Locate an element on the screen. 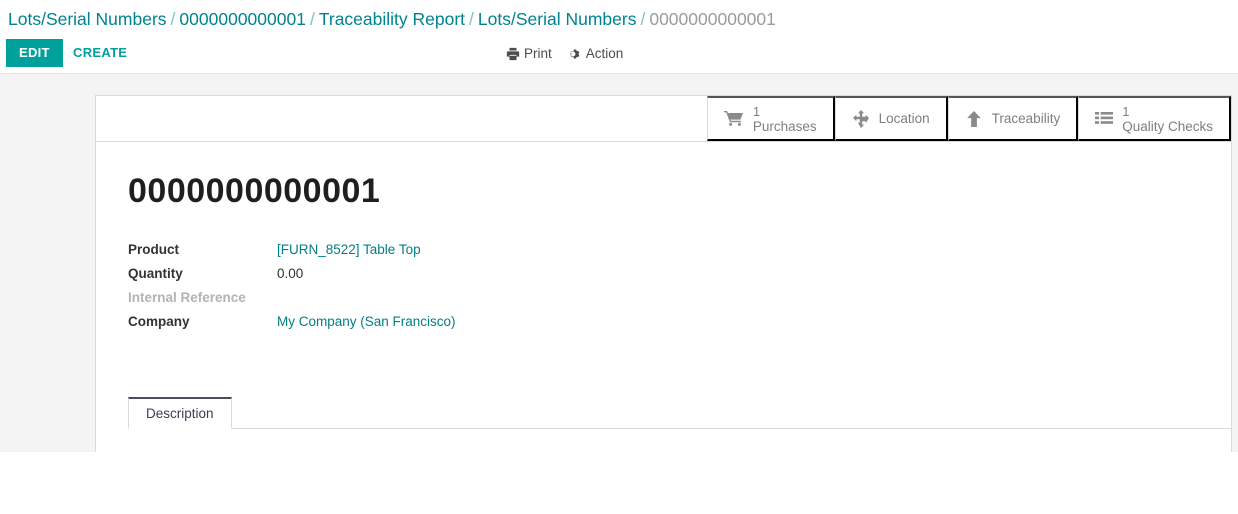 This screenshot has width=1238, height=514. field-label-company: Company is located at coordinates (159, 321).